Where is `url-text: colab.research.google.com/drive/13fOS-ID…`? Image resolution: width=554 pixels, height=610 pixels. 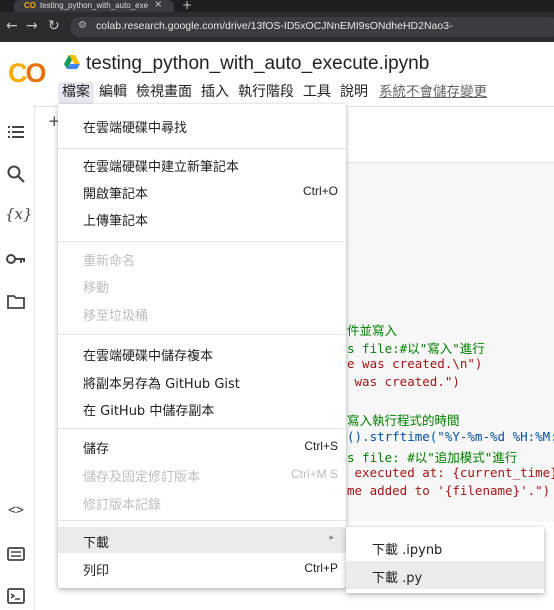
url-text: colab.research.google.com/drive/13fOS-ID… is located at coordinates (274, 26).